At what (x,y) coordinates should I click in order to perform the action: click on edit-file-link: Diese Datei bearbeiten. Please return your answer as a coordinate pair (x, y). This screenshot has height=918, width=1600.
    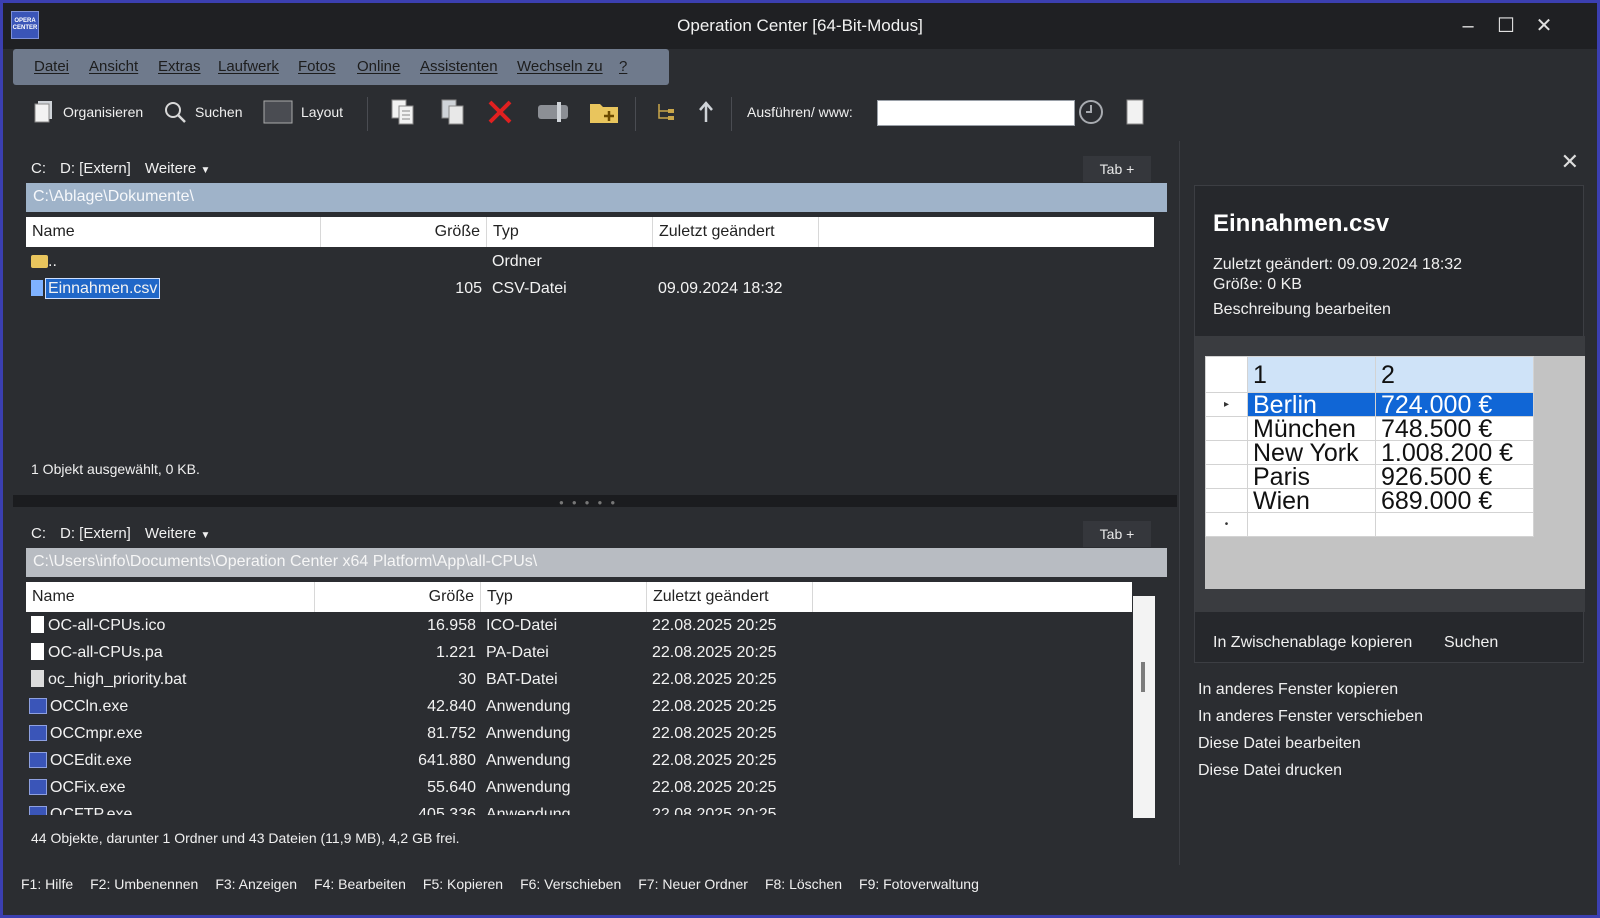
    Looking at the image, I should click on (1279, 744).